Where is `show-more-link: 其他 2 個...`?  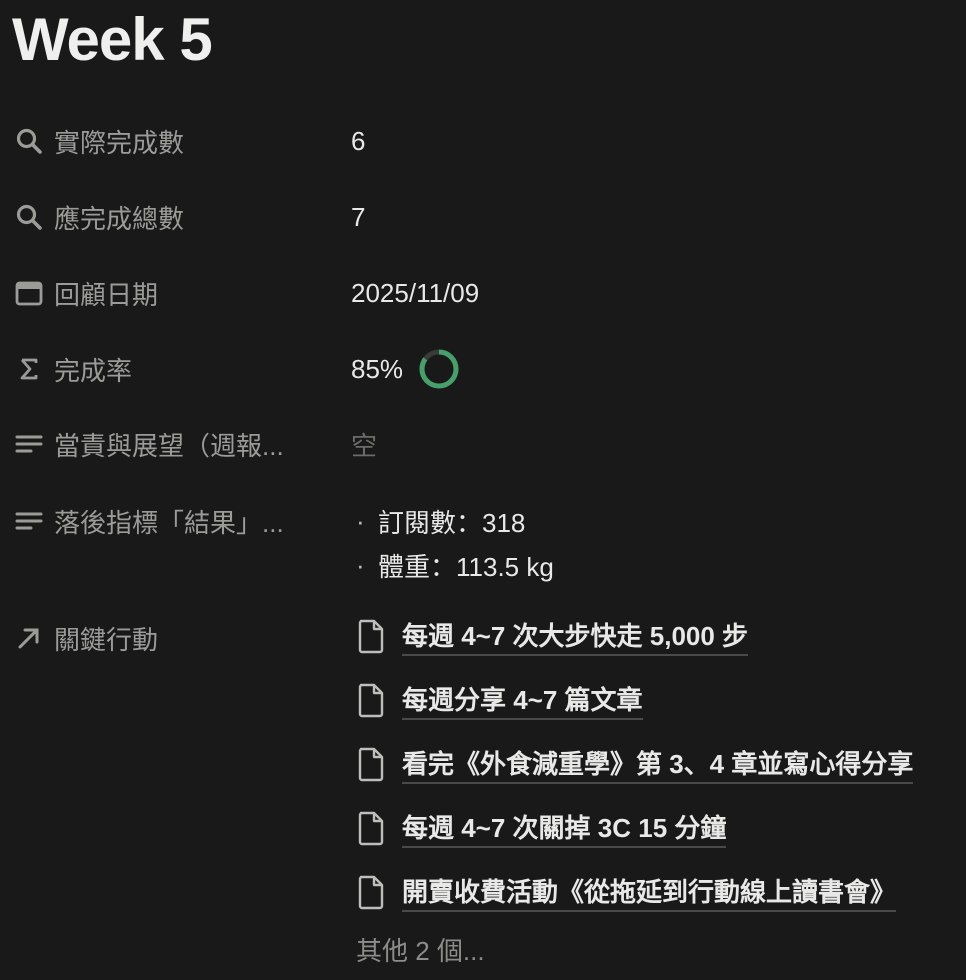
show-more-link: 其他 2 個... is located at coordinates (634, 949).